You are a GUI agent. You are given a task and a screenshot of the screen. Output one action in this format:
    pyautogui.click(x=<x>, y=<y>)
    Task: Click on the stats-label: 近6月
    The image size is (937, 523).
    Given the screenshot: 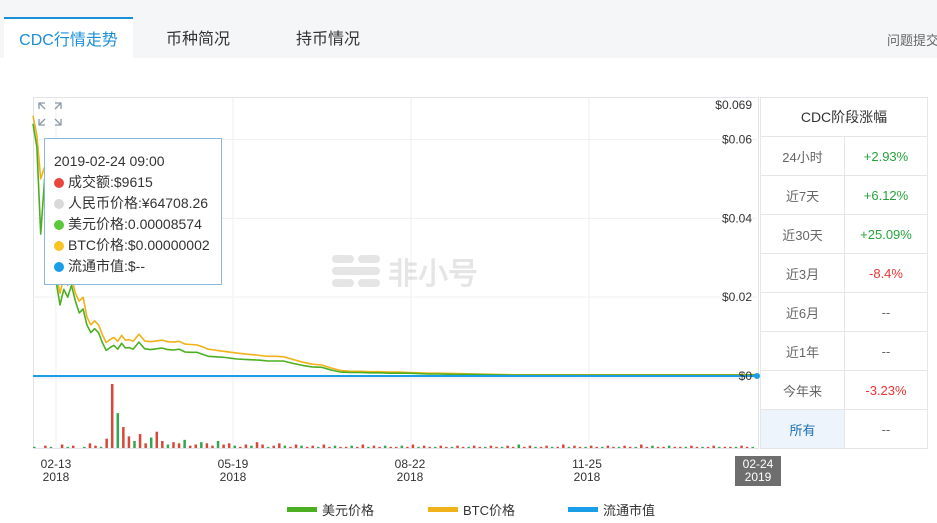 What is the action you would take?
    pyautogui.click(x=802, y=312)
    